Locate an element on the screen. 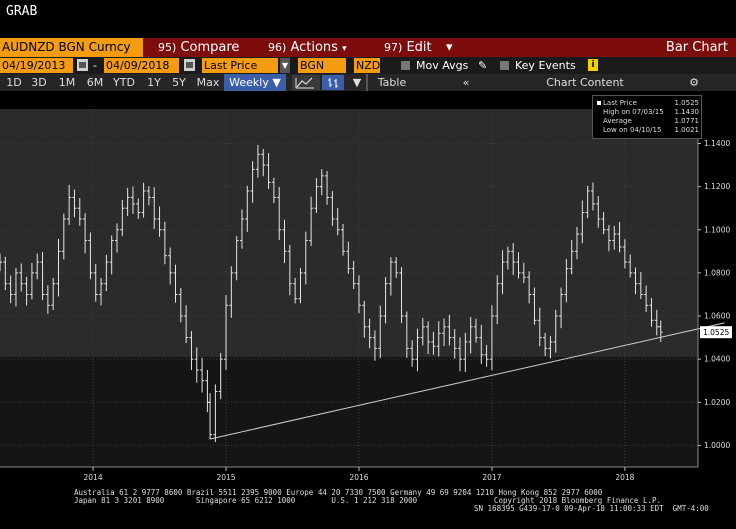 This screenshot has width=736, height=529. bar-chart-icon is located at coordinates (333, 82).